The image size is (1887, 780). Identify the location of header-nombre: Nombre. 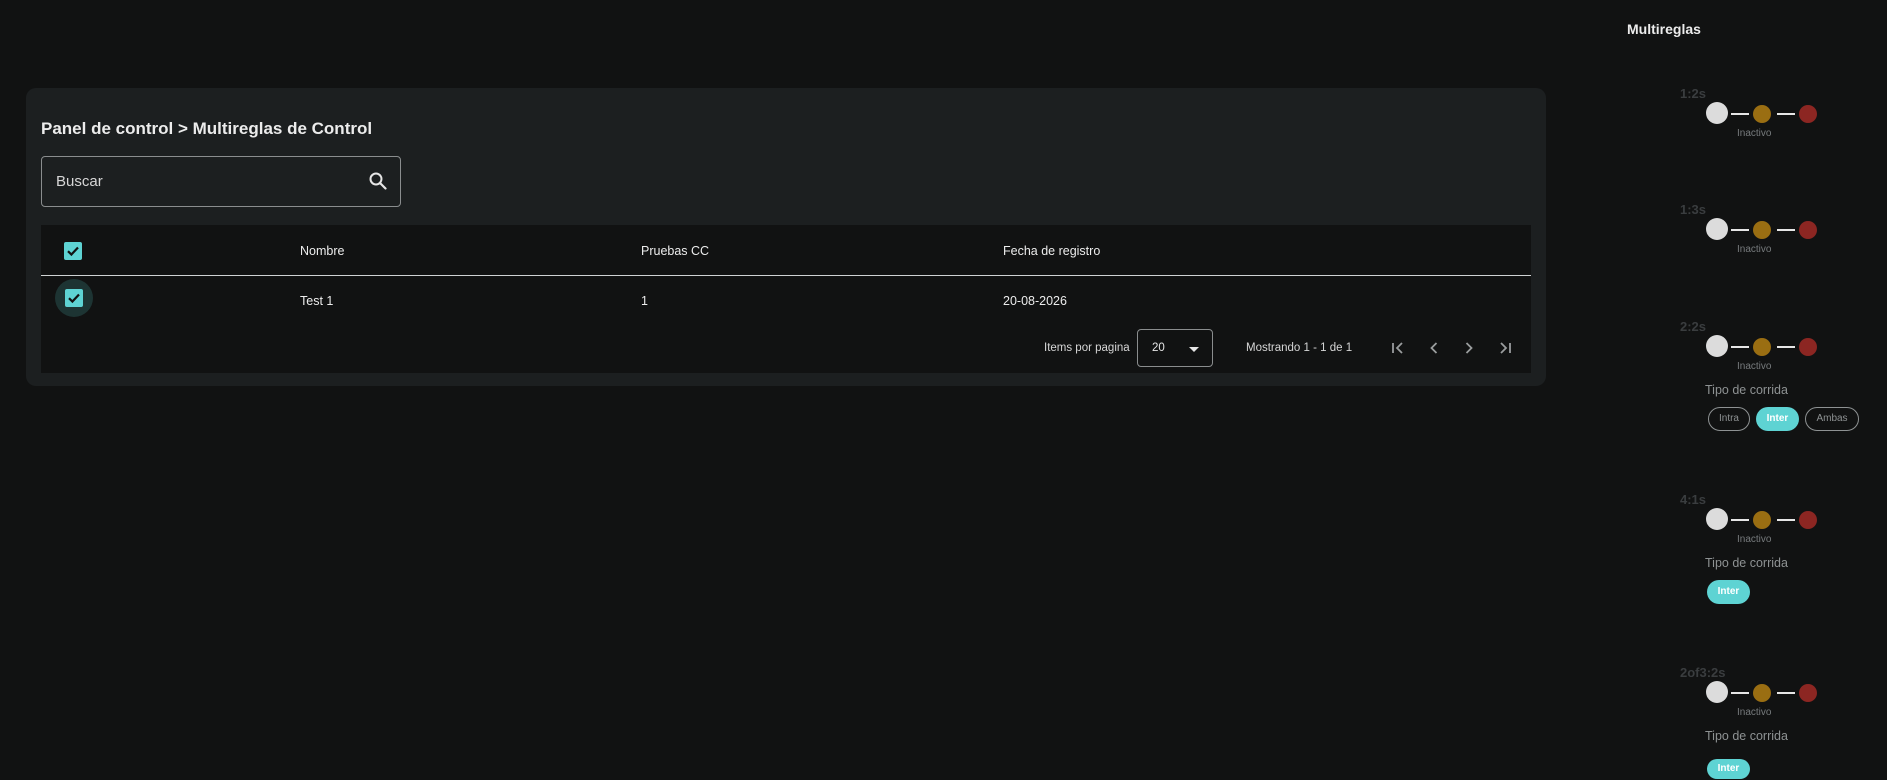
(322, 251).